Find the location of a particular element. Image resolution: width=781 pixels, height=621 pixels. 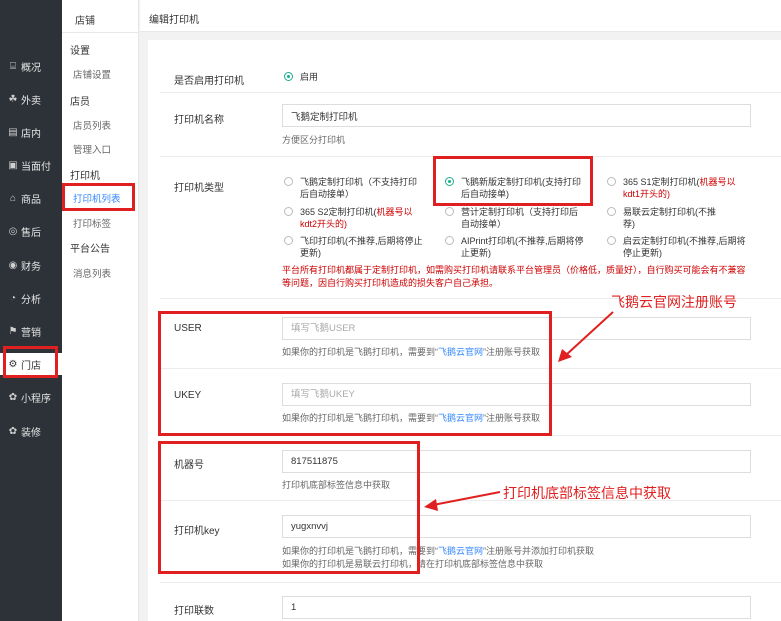

nav-item-label: 概况 is located at coordinates (31, 68).